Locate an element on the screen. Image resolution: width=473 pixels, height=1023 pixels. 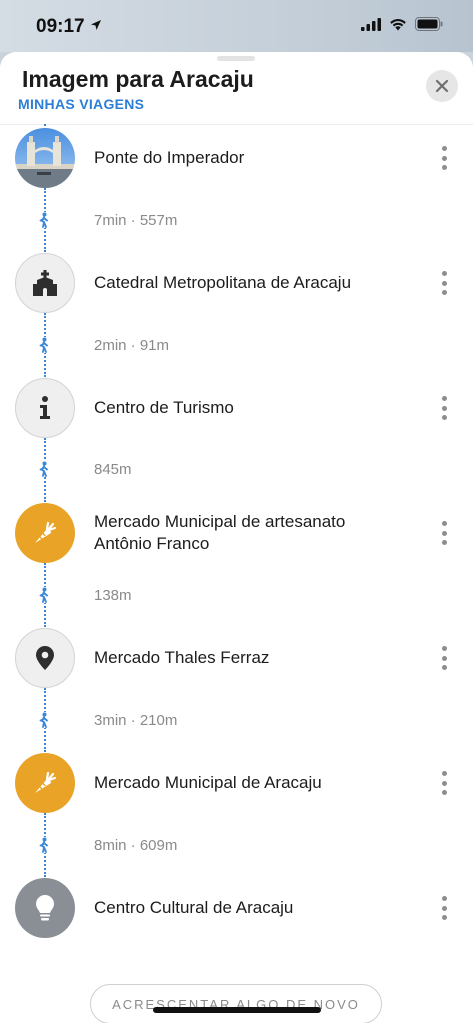
stop-name: Centro Cultural de Aracaju is located at coordinates (194, 907).